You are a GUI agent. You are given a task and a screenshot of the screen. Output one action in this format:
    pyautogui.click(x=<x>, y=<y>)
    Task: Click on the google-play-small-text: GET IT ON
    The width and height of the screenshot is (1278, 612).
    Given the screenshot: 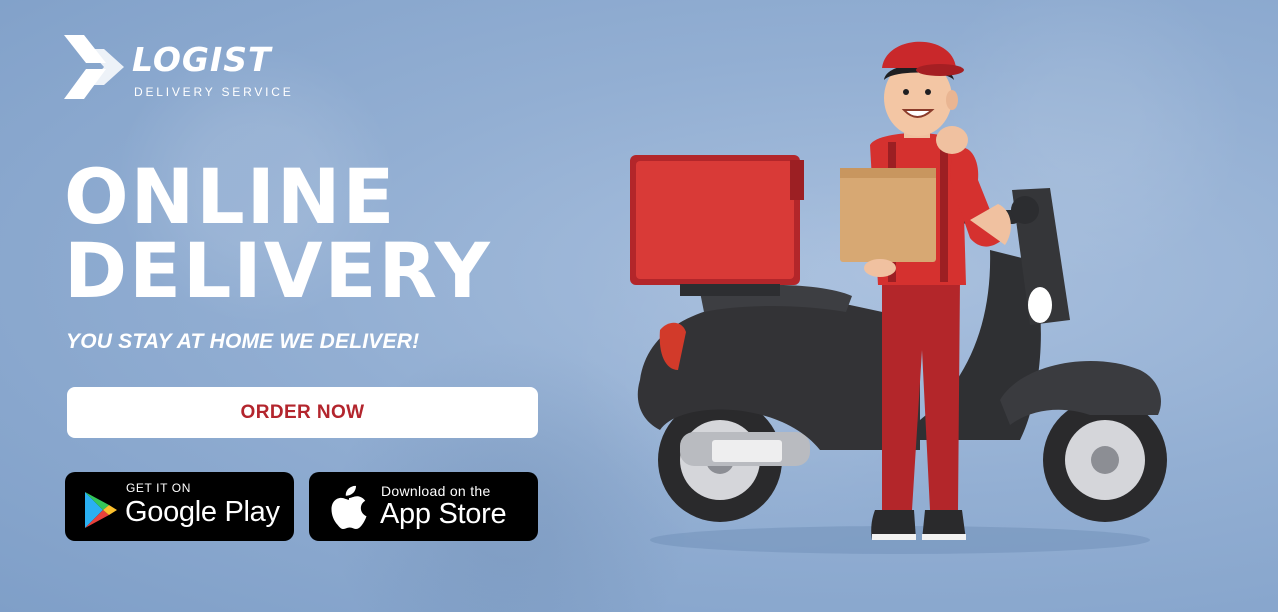 What is the action you would take?
    pyautogui.click(x=158, y=488)
    